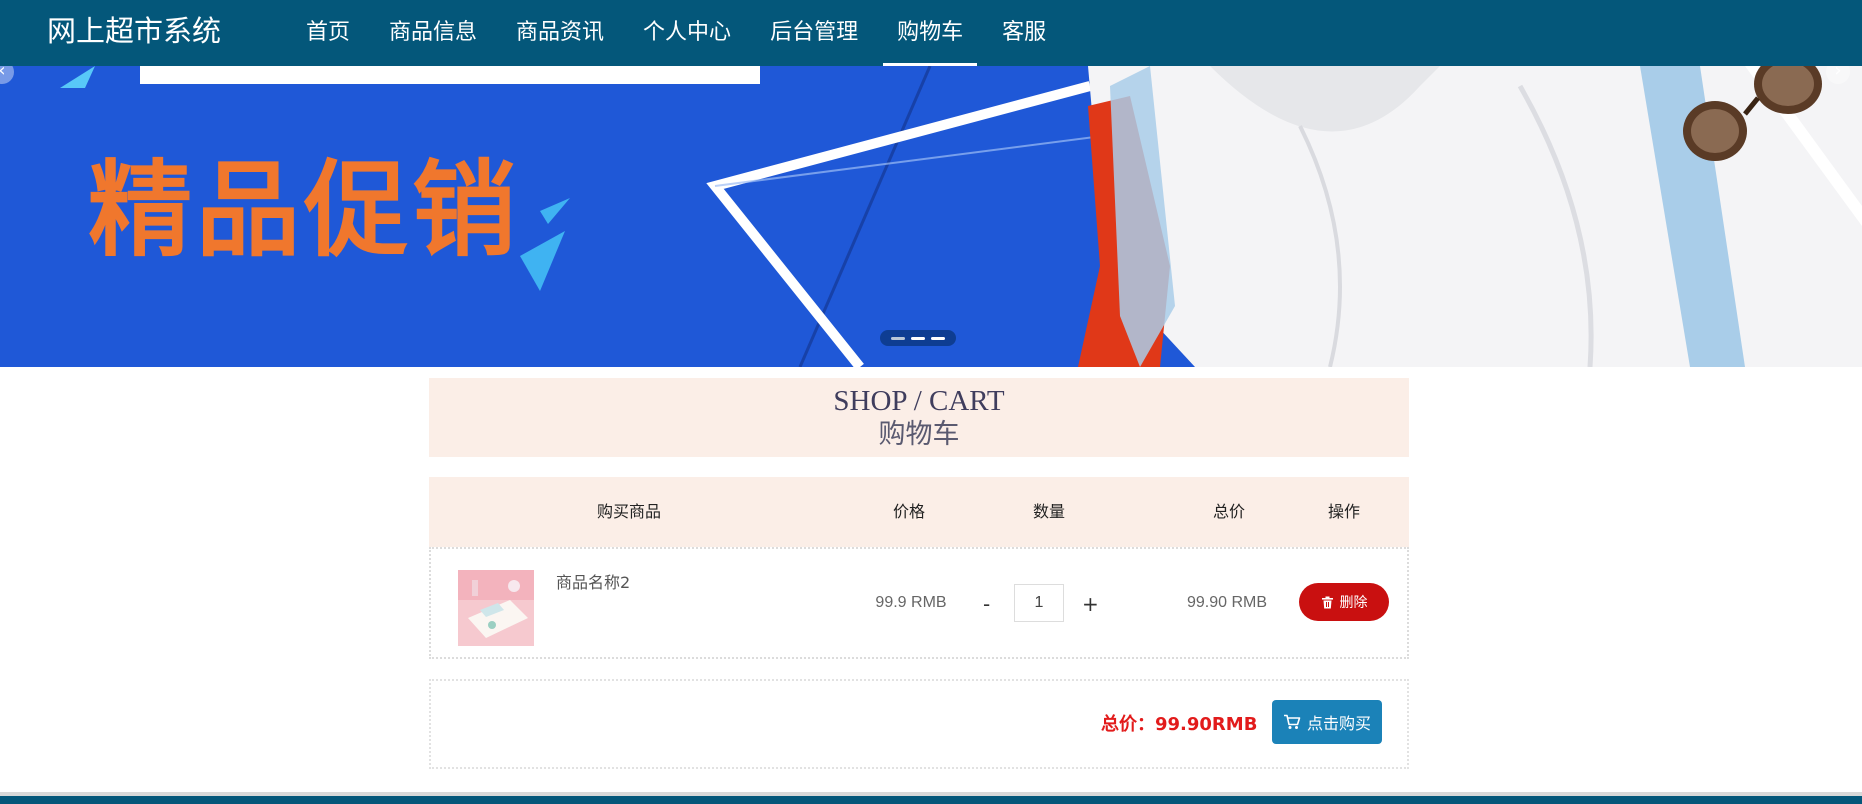 This screenshot has height=804, width=1862. I want to click on cart-title-zh: 购物车, so click(919, 434).